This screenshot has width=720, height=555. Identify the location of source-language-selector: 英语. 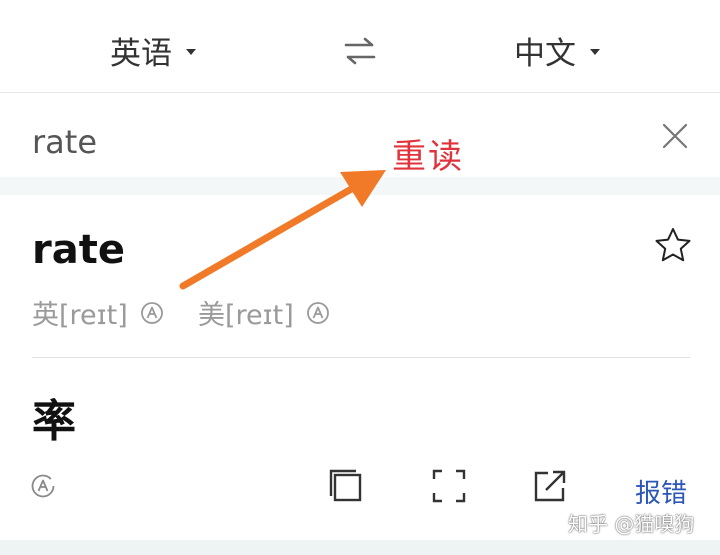
(153, 50).